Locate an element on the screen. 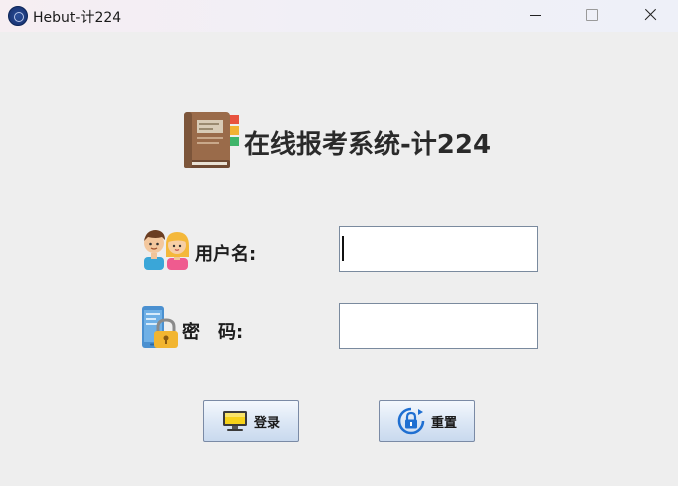 This screenshot has height=486, width=678. book-icon is located at coordinates (211, 140).